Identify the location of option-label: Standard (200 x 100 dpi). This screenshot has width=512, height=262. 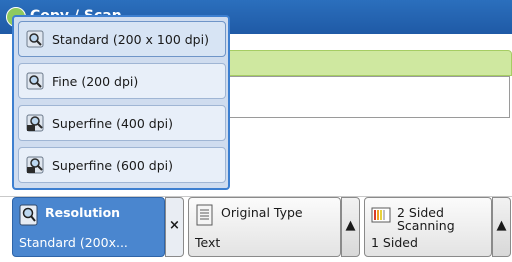
(130, 39).